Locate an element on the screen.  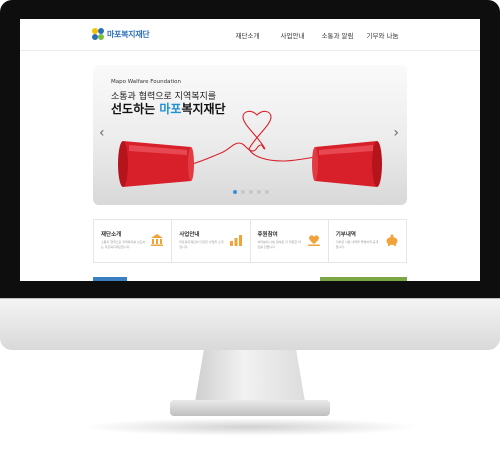
card-description: 기부금 사용 내역을 투명하게 공개합니다. is located at coordinates (357, 244).